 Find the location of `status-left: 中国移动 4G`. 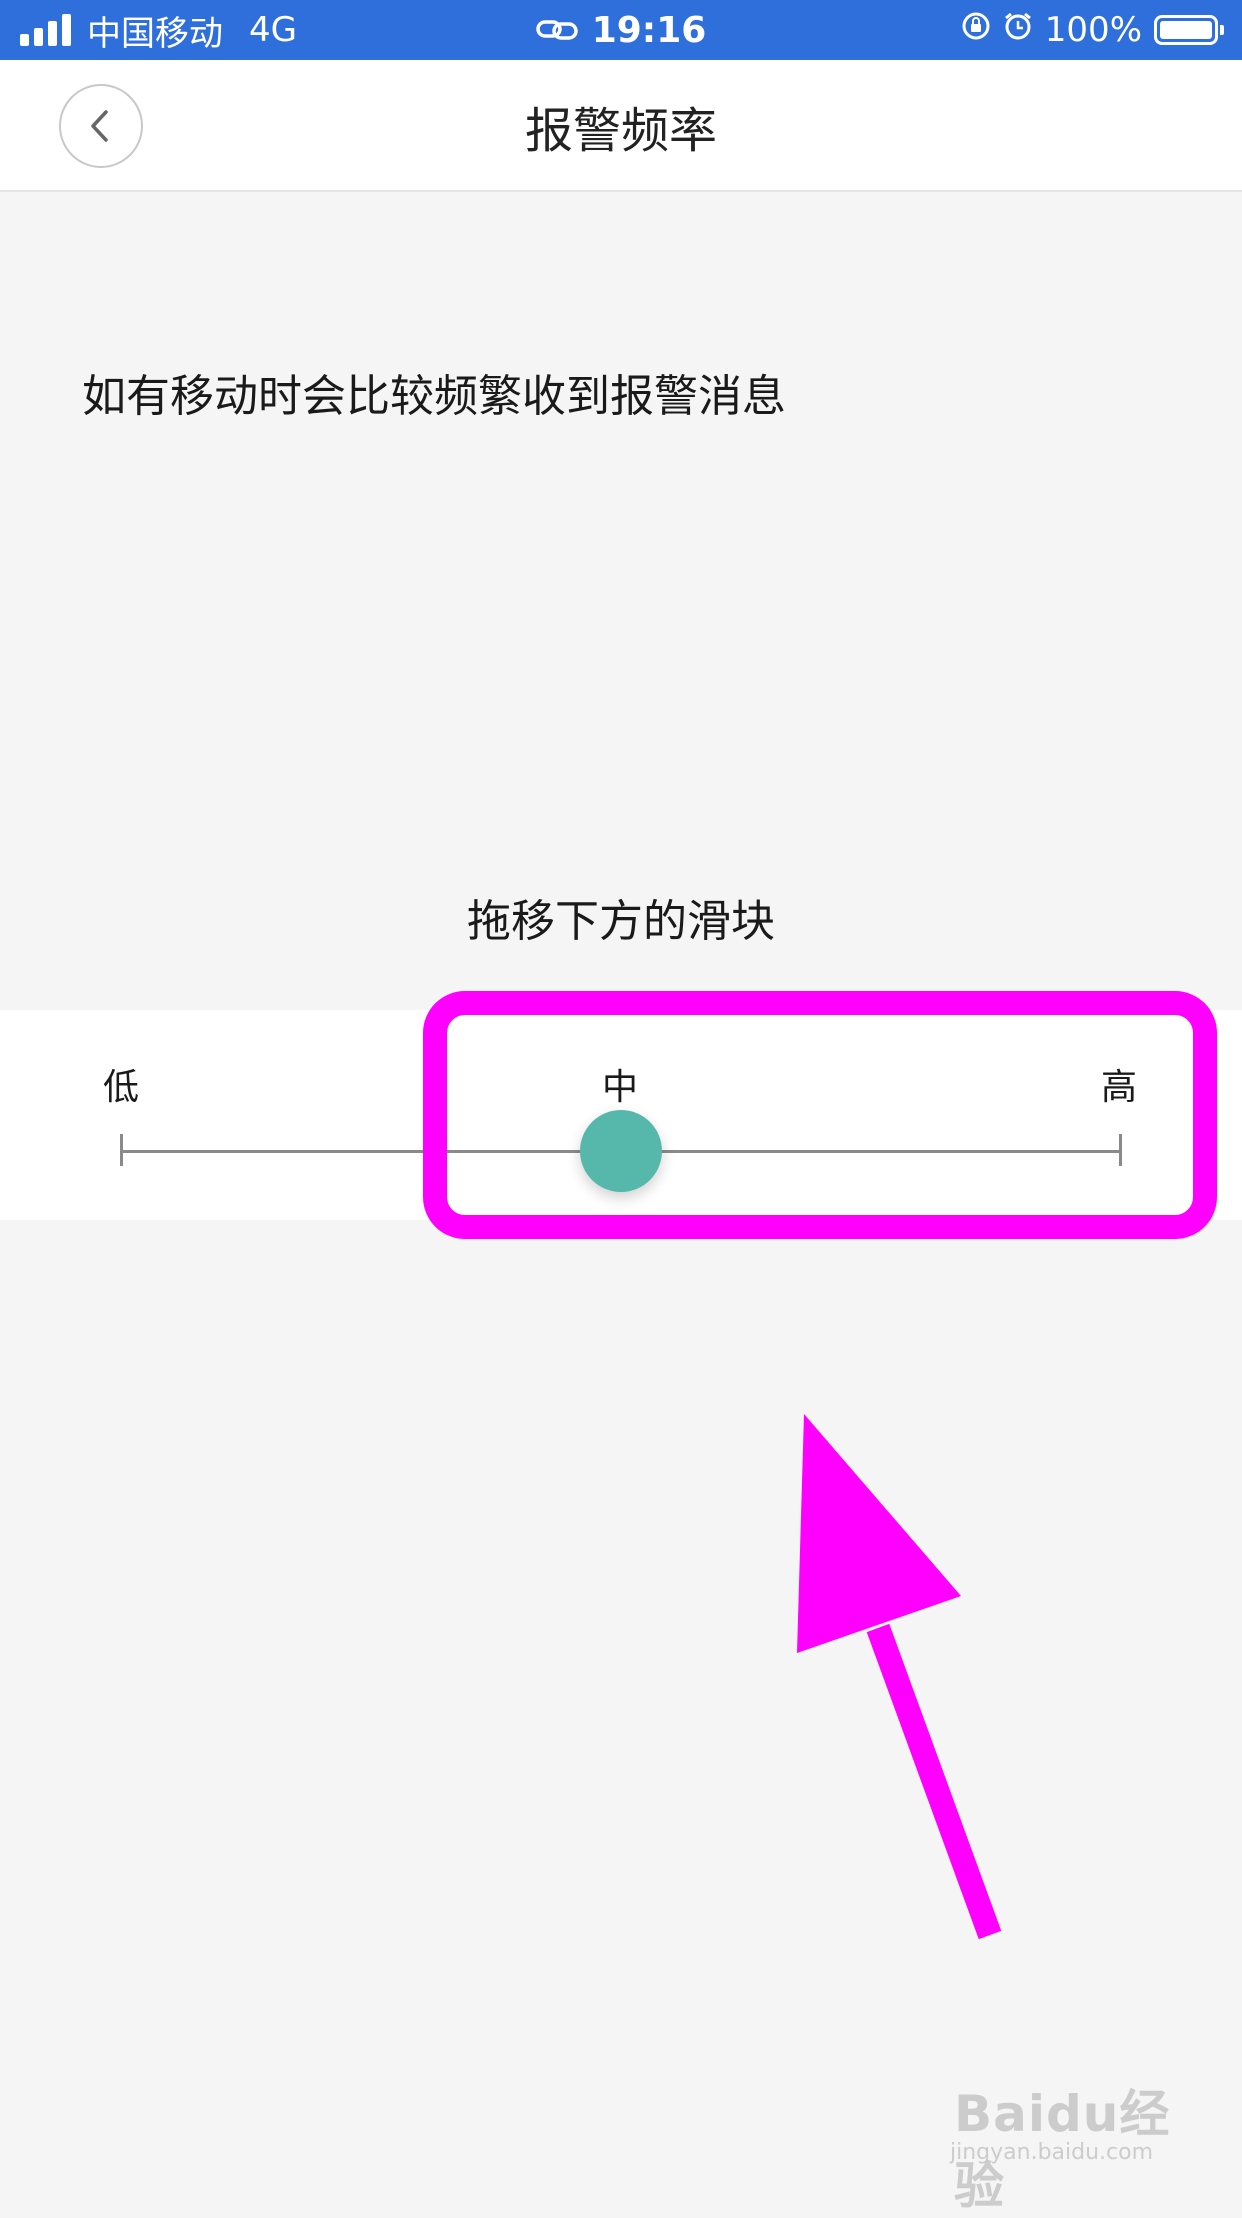

status-left: 中国移动 4G is located at coordinates (158, 30).